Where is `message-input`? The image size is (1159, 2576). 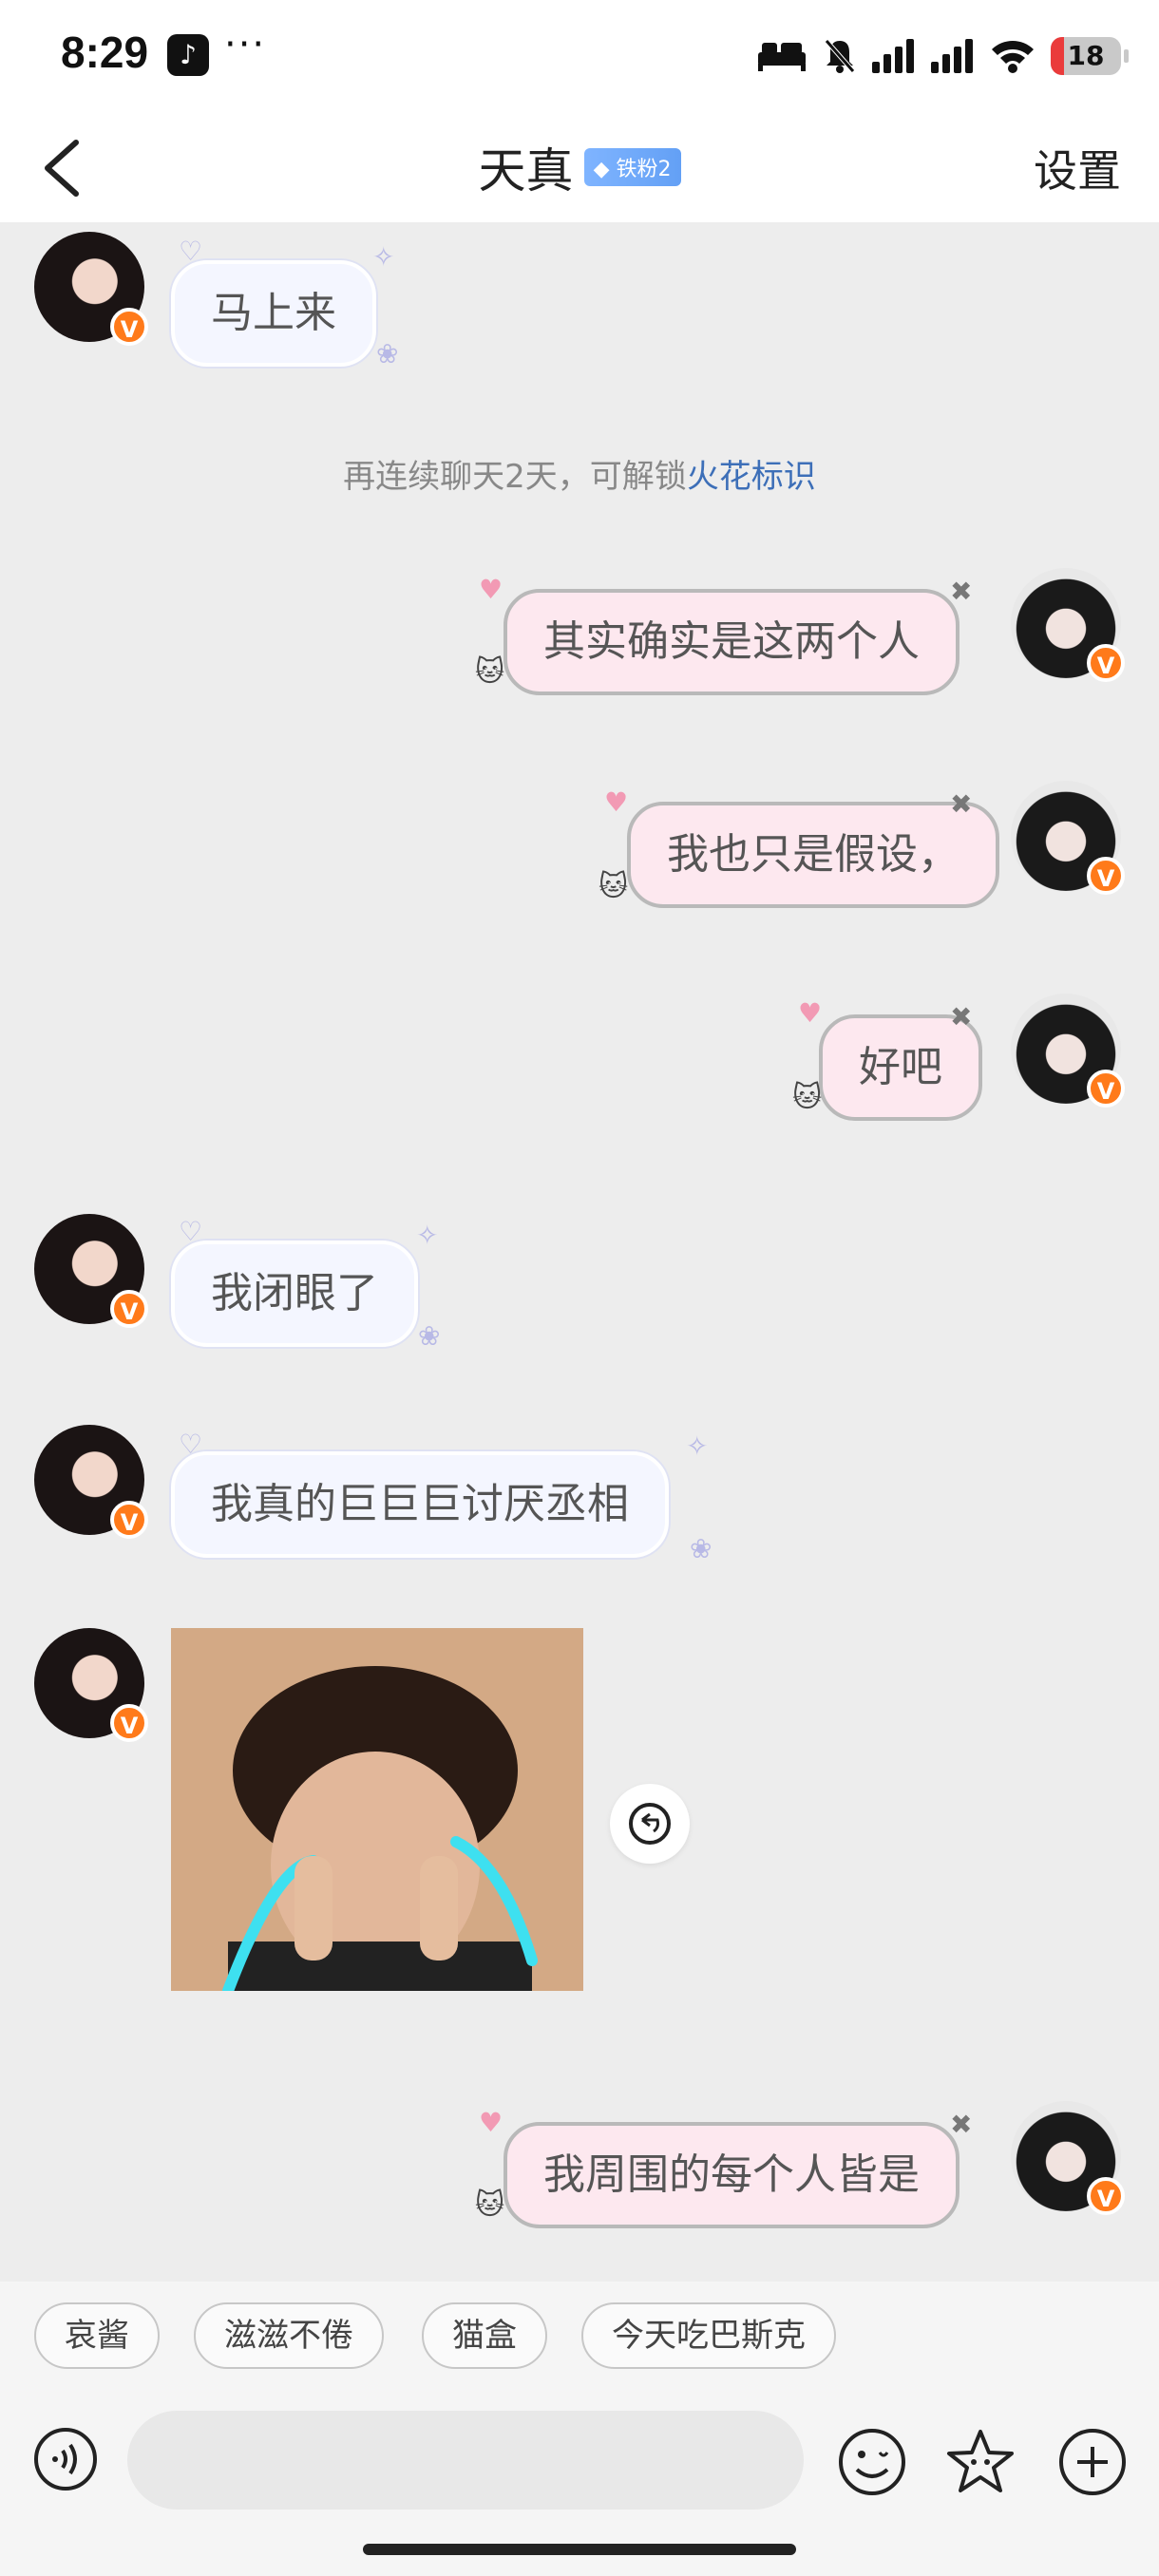 message-input is located at coordinates (465, 2460).